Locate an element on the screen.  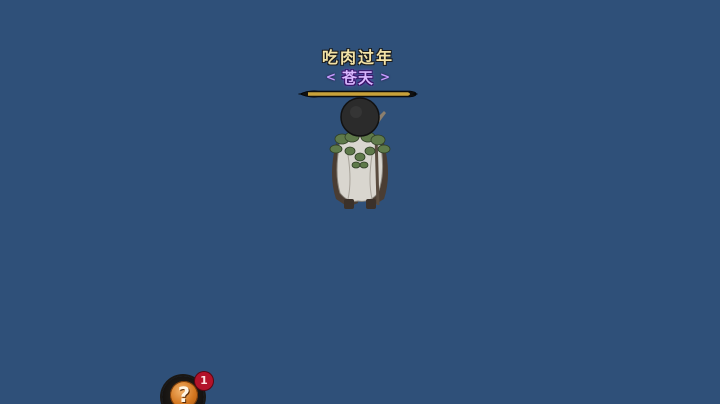
player-title-text: 苍天 is located at coordinates (357, 77).